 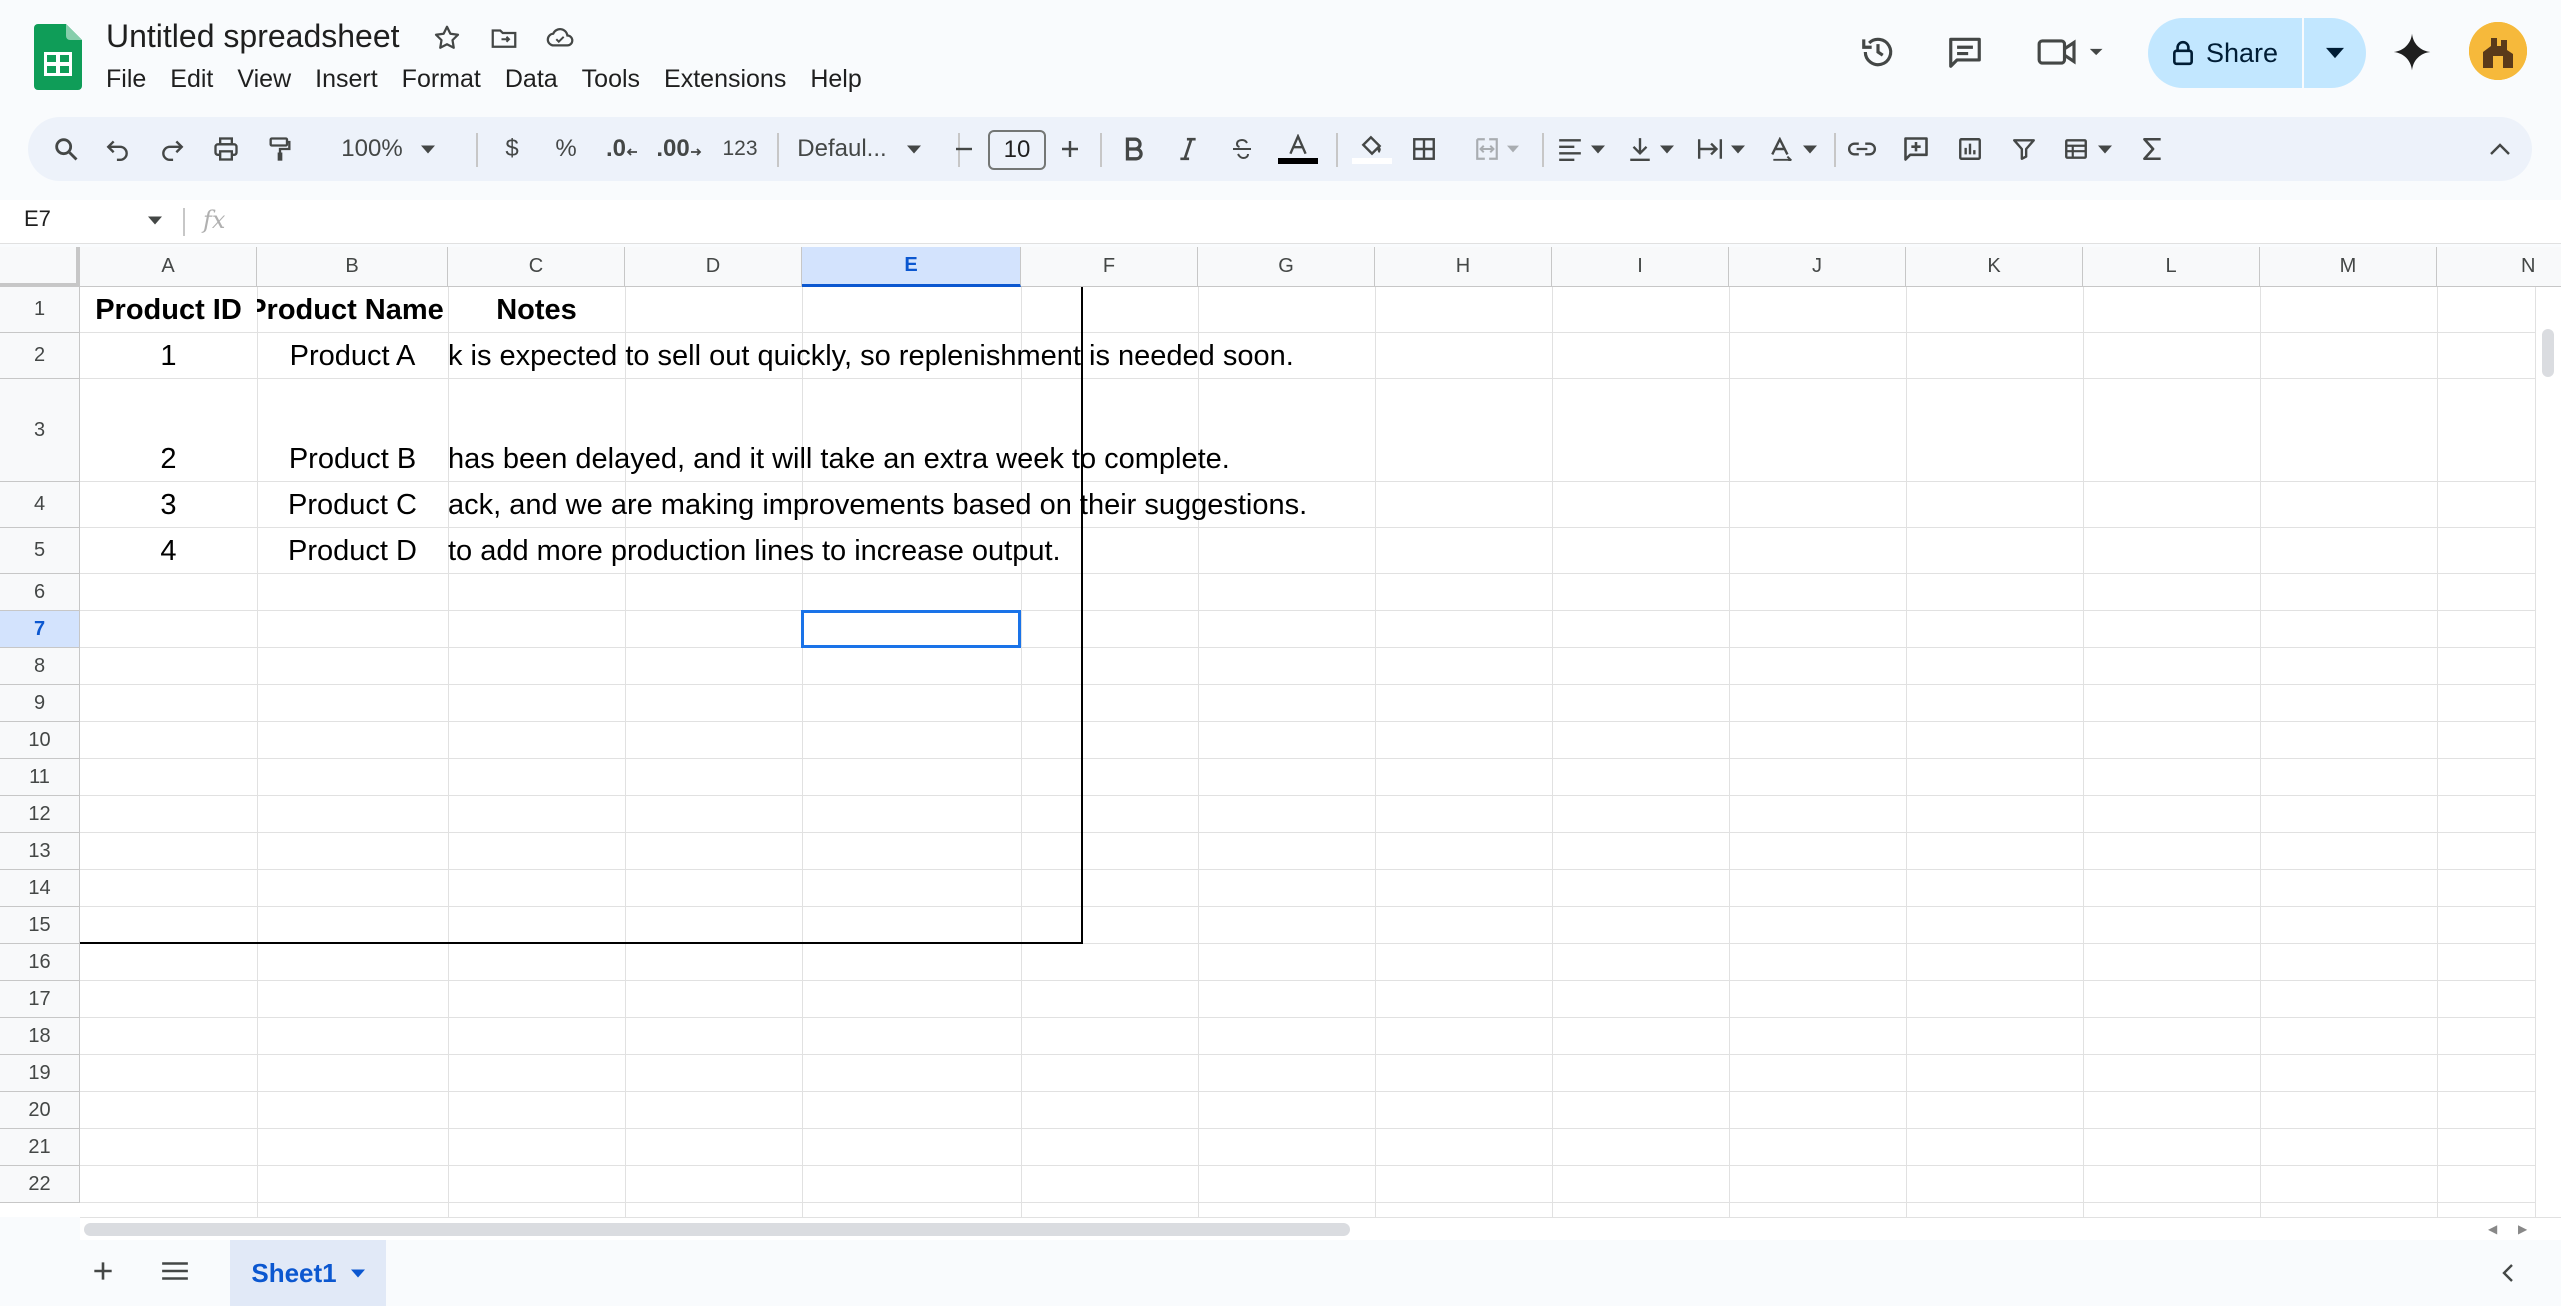 I want to click on merge-cells-icon, so click(x=1496, y=149).